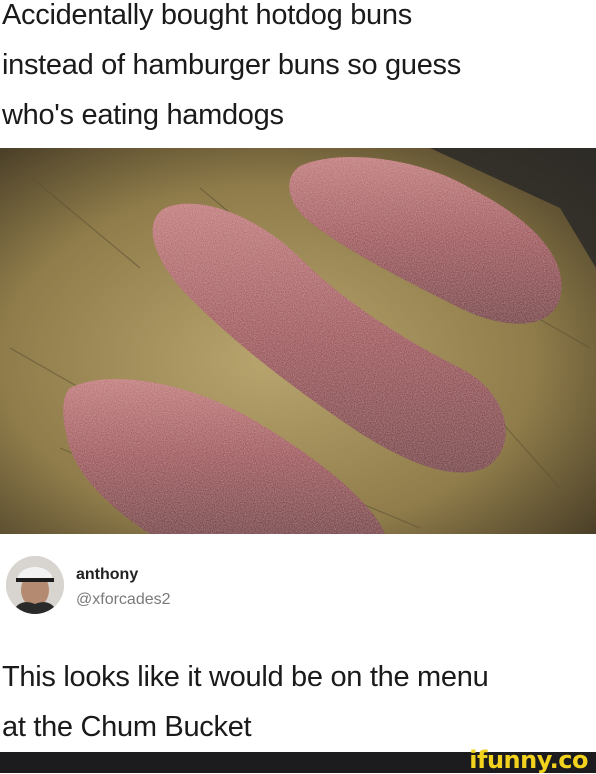  I want to click on post-text-line: Accidentally bought hotdog buns, so click(207, 15).